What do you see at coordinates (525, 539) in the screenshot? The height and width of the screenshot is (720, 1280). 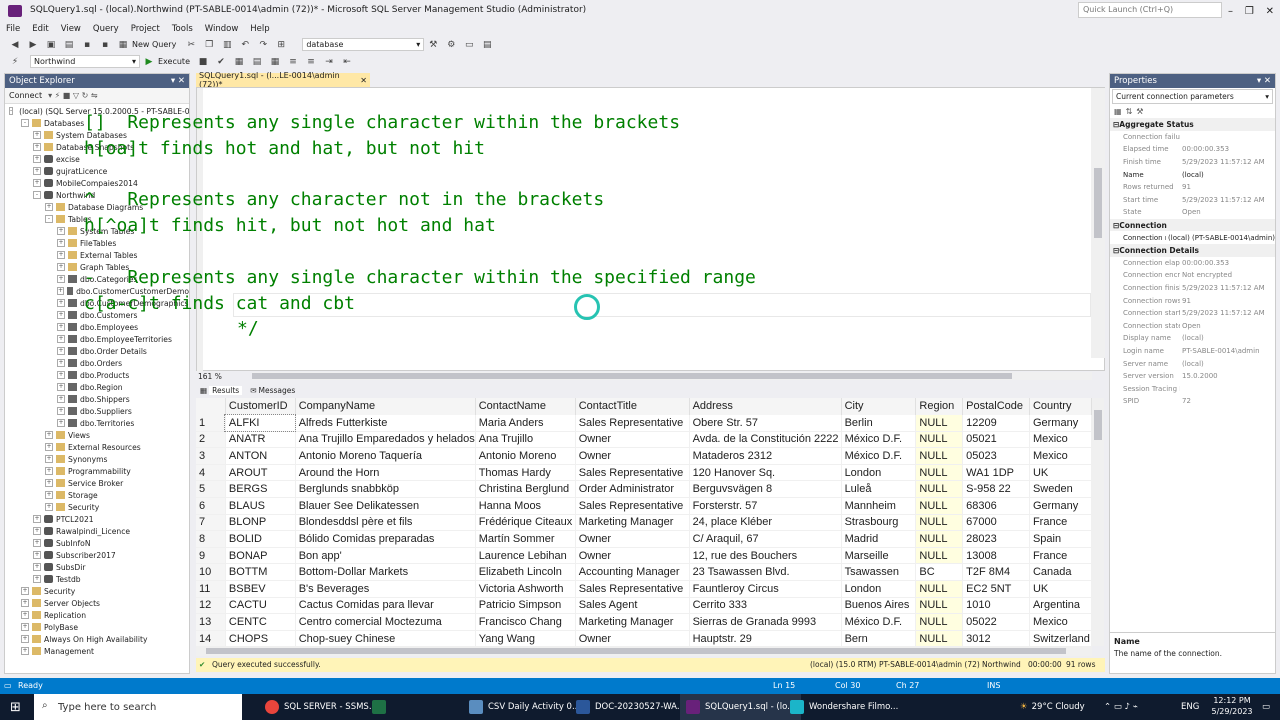 I see `cell-contactname: Martín Sommer` at bounding box center [525, 539].